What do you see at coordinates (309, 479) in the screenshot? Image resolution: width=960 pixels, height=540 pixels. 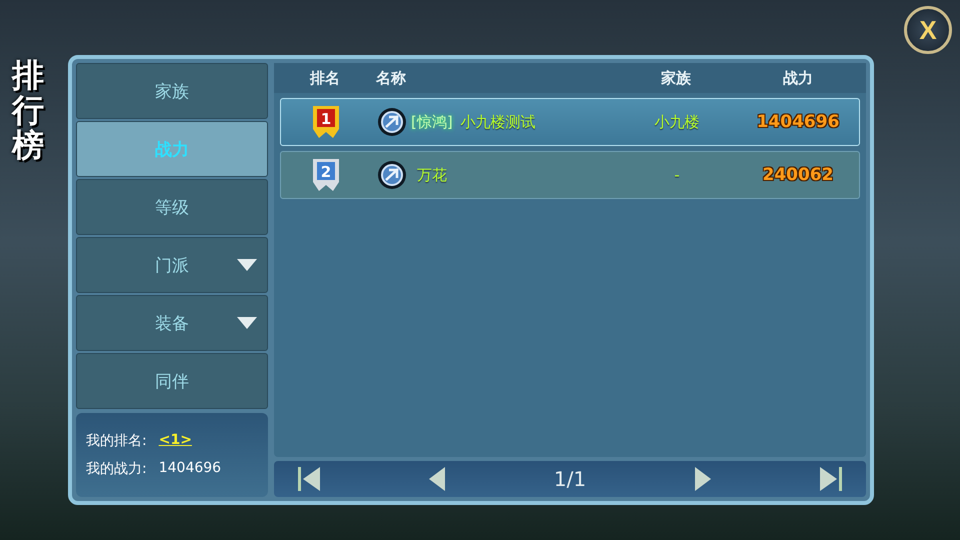 I see `first-page-icon` at bounding box center [309, 479].